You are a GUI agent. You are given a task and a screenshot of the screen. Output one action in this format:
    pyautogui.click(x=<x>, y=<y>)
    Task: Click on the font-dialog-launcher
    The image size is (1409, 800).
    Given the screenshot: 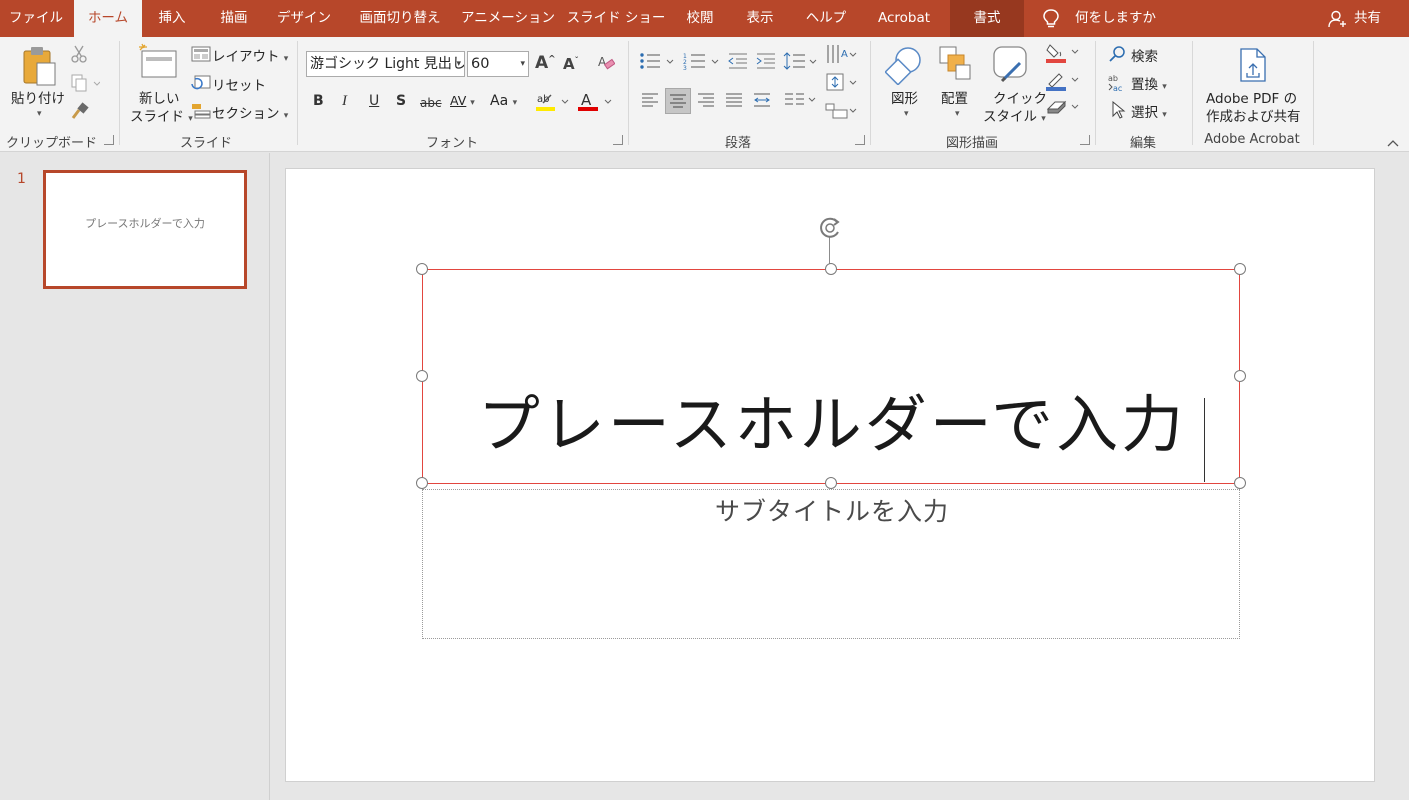 What is the action you would take?
    pyautogui.click(x=618, y=140)
    